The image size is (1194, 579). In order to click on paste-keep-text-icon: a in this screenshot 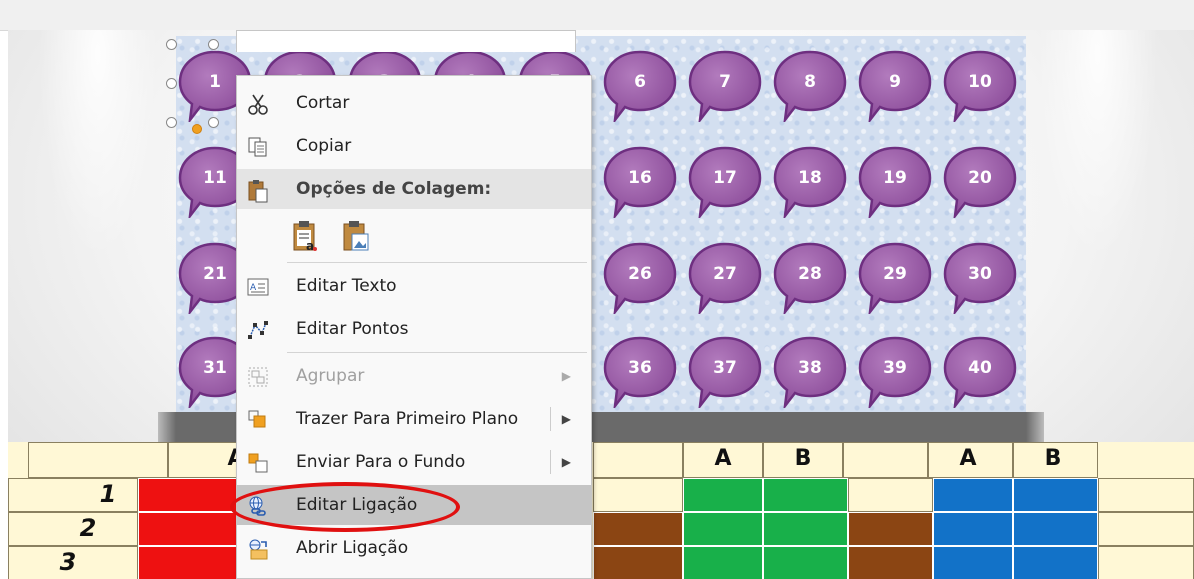, I will do `click(306, 236)`.